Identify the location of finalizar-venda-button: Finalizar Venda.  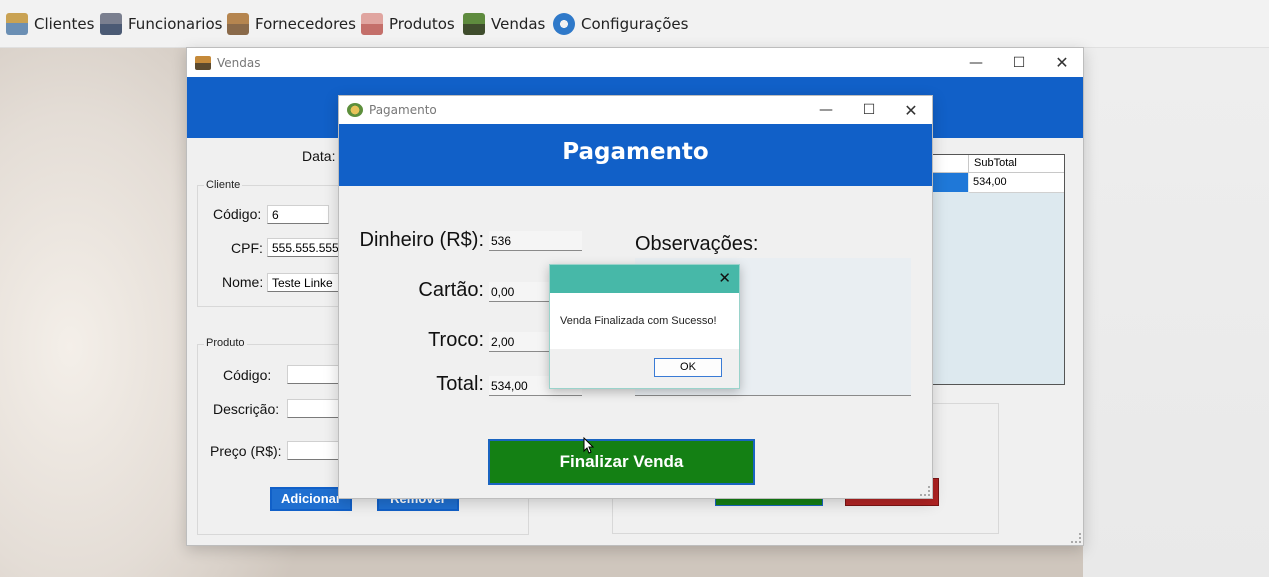
(621, 462).